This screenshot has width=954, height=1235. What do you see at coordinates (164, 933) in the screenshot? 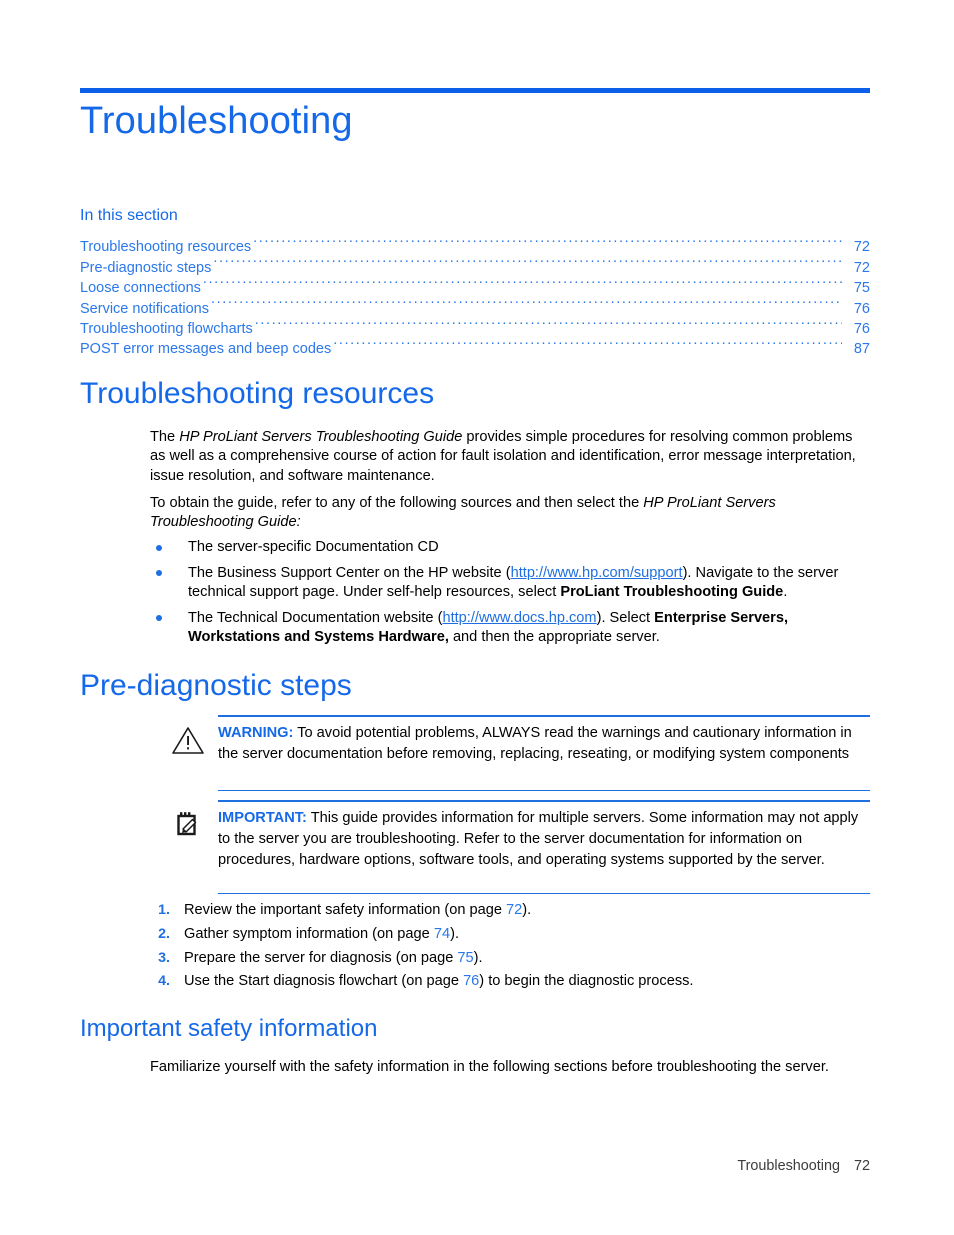
I see `step-number: 2.` at bounding box center [164, 933].